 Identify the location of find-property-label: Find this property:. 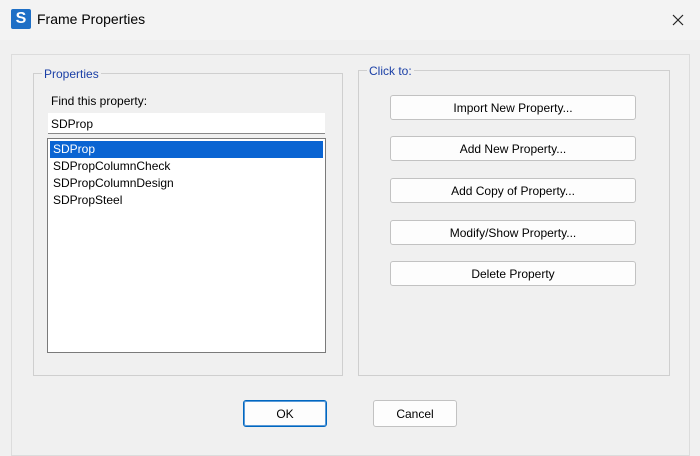
(99, 101).